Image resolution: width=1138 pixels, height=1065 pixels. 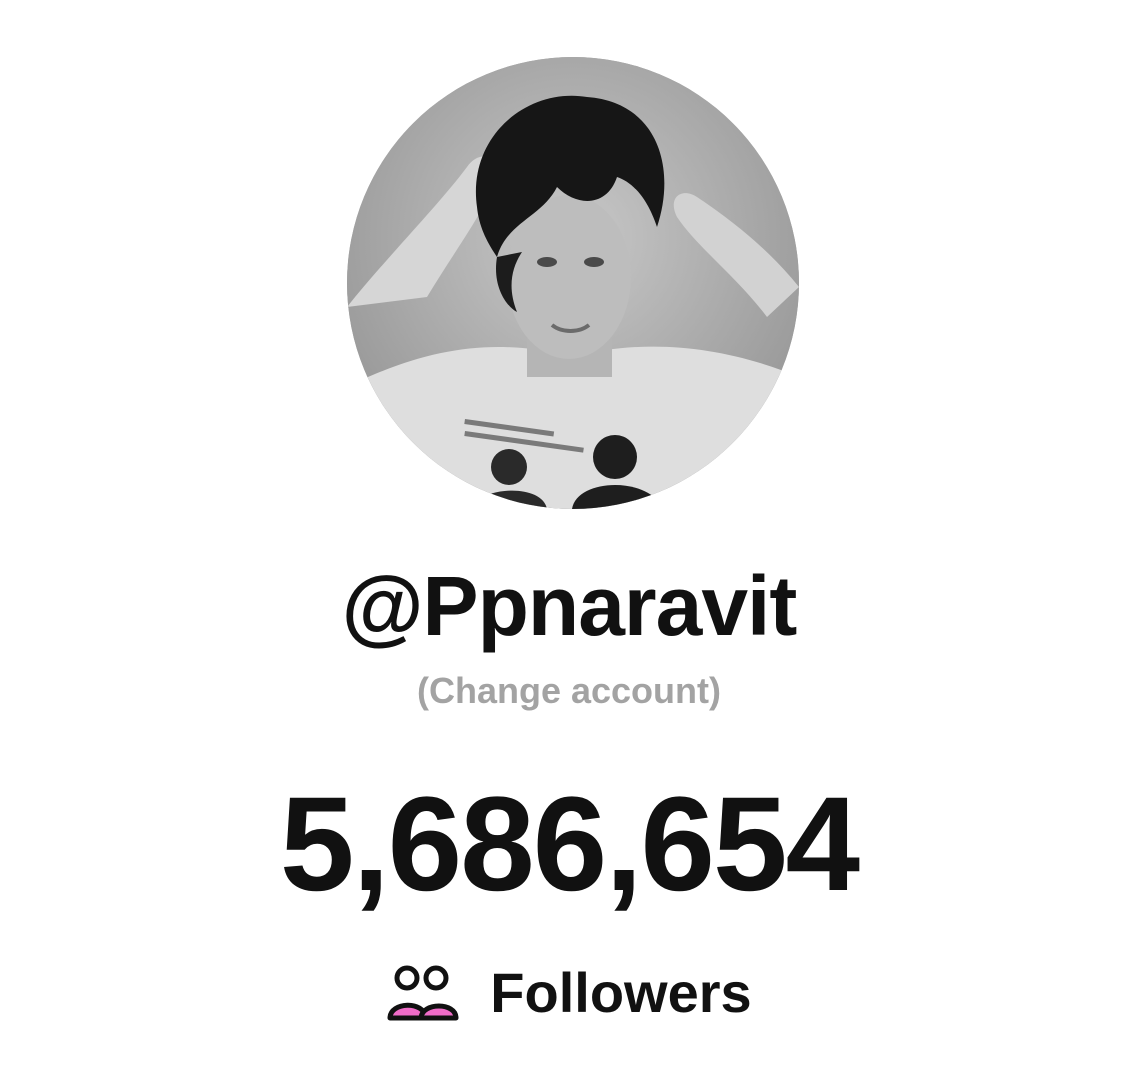 What do you see at coordinates (569, 844) in the screenshot?
I see `follower-count: 5,686,654` at bounding box center [569, 844].